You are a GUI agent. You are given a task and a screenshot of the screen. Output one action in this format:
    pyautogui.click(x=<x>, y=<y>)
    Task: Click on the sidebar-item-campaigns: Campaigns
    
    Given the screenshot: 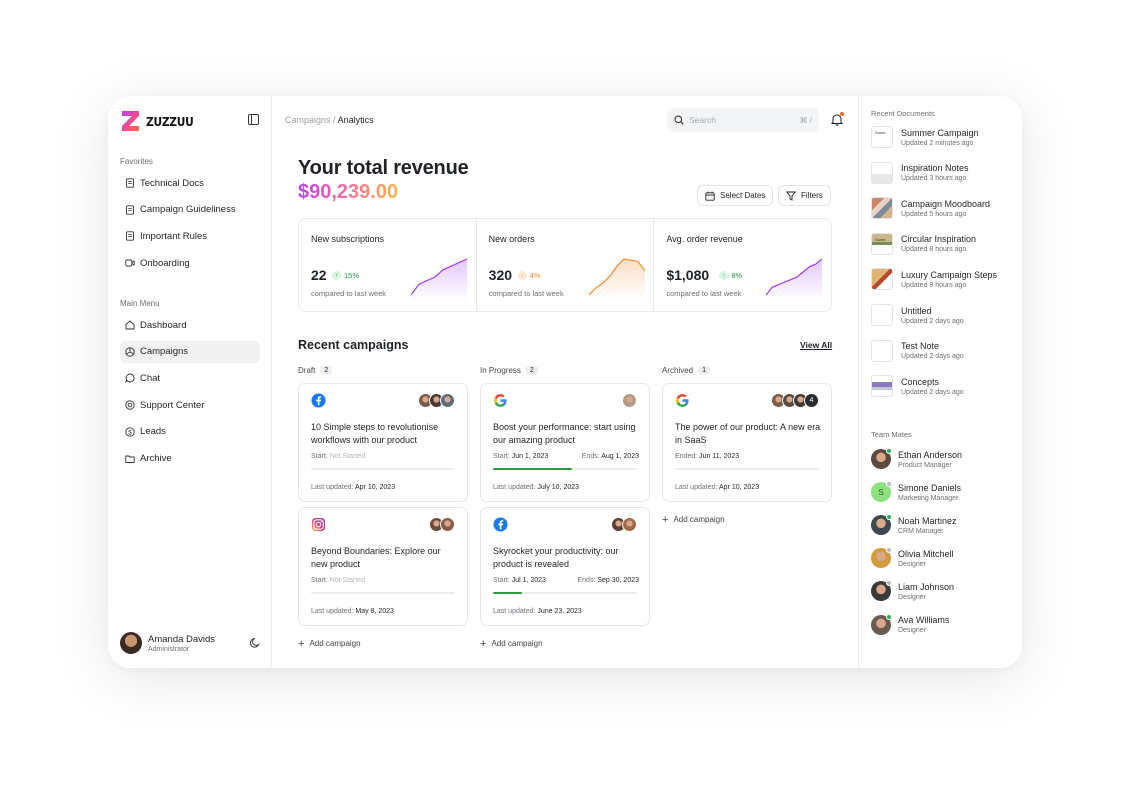 What is the action you would take?
    pyautogui.click(x=190, y=351)
    